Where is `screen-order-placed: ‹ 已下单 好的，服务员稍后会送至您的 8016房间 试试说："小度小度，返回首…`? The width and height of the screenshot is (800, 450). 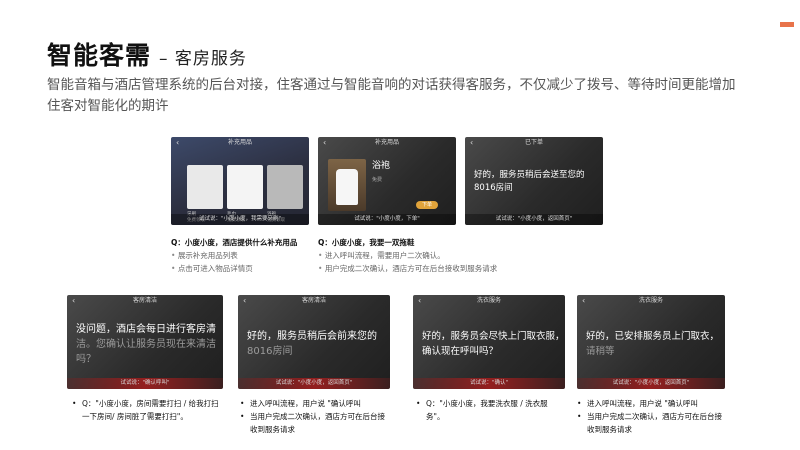 screen-order-placed: ‹ 已下单 好的，服务员稍后会送至您的 8016房间 试试说："小度小度，返回首… is located at coordinates (534, 181).